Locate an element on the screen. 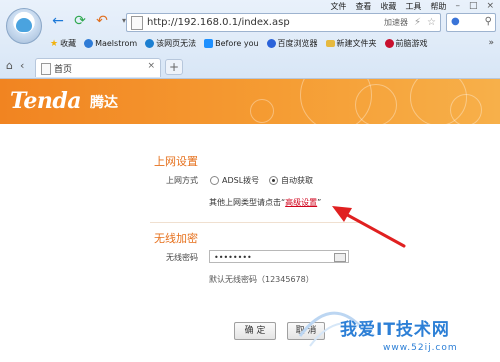  menu-favorites: 收藏 is located at coordinates (388, 6).